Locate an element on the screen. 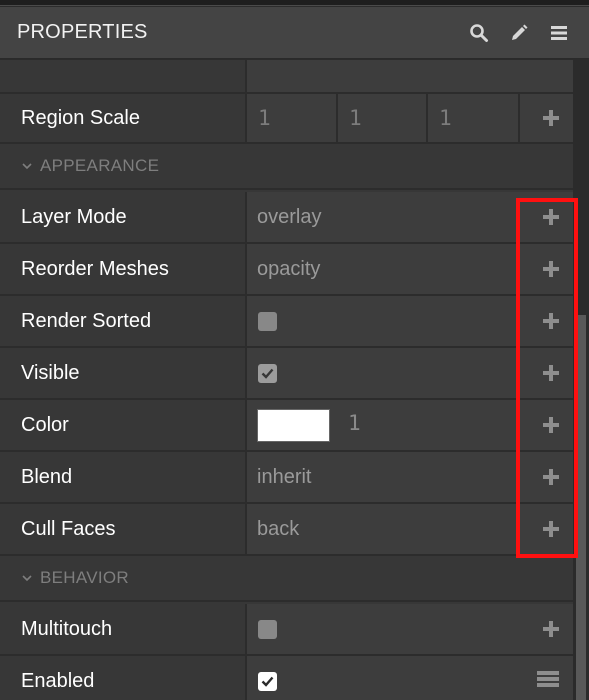 This screenshot has width=589, height=700. section-appearance: APPEARANCE is located at coordinates (286, 167).